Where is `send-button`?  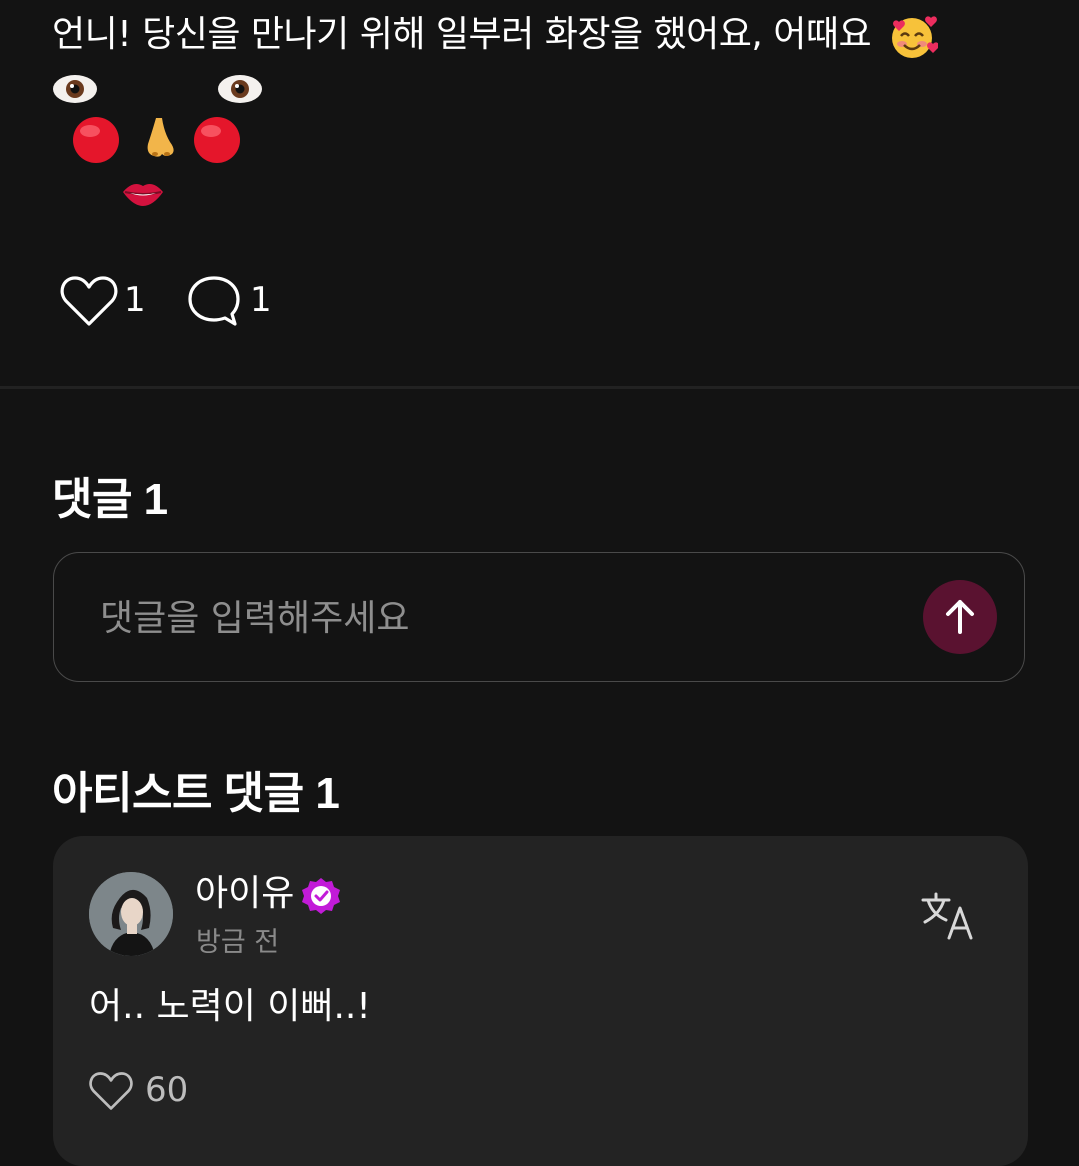
send-button is located at coordinates (960, 617).